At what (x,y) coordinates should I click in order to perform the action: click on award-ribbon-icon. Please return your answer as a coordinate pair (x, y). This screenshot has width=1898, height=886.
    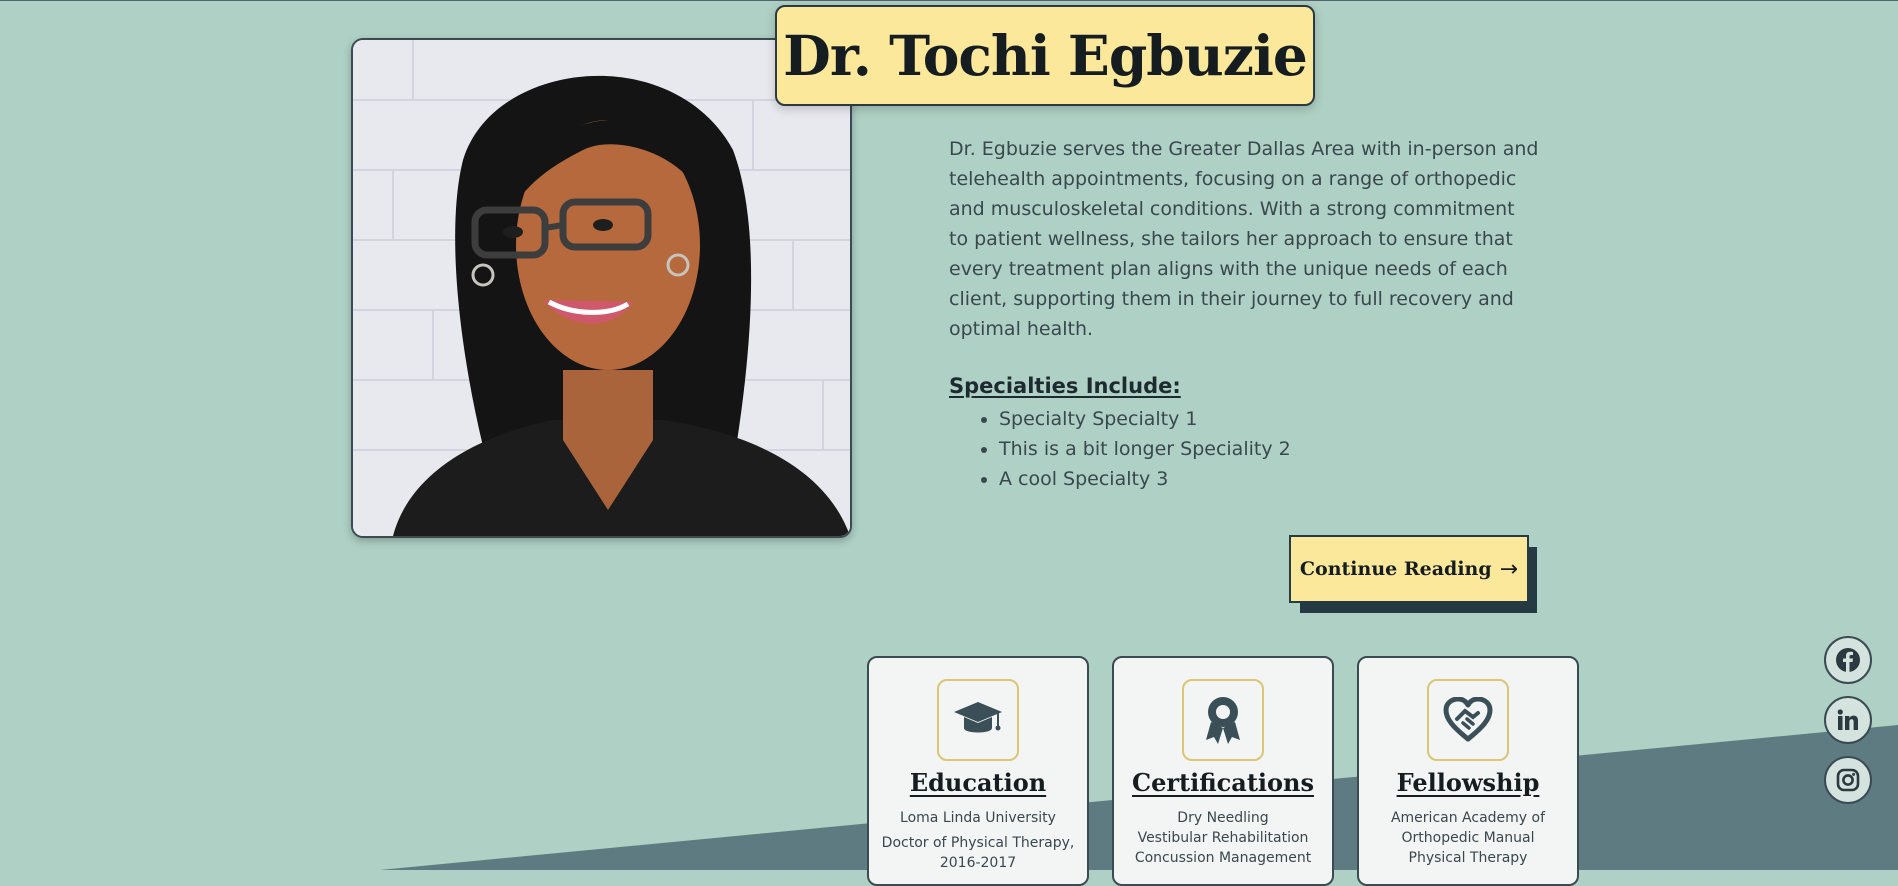
    Looking at the image, I should click on (1223, 720).